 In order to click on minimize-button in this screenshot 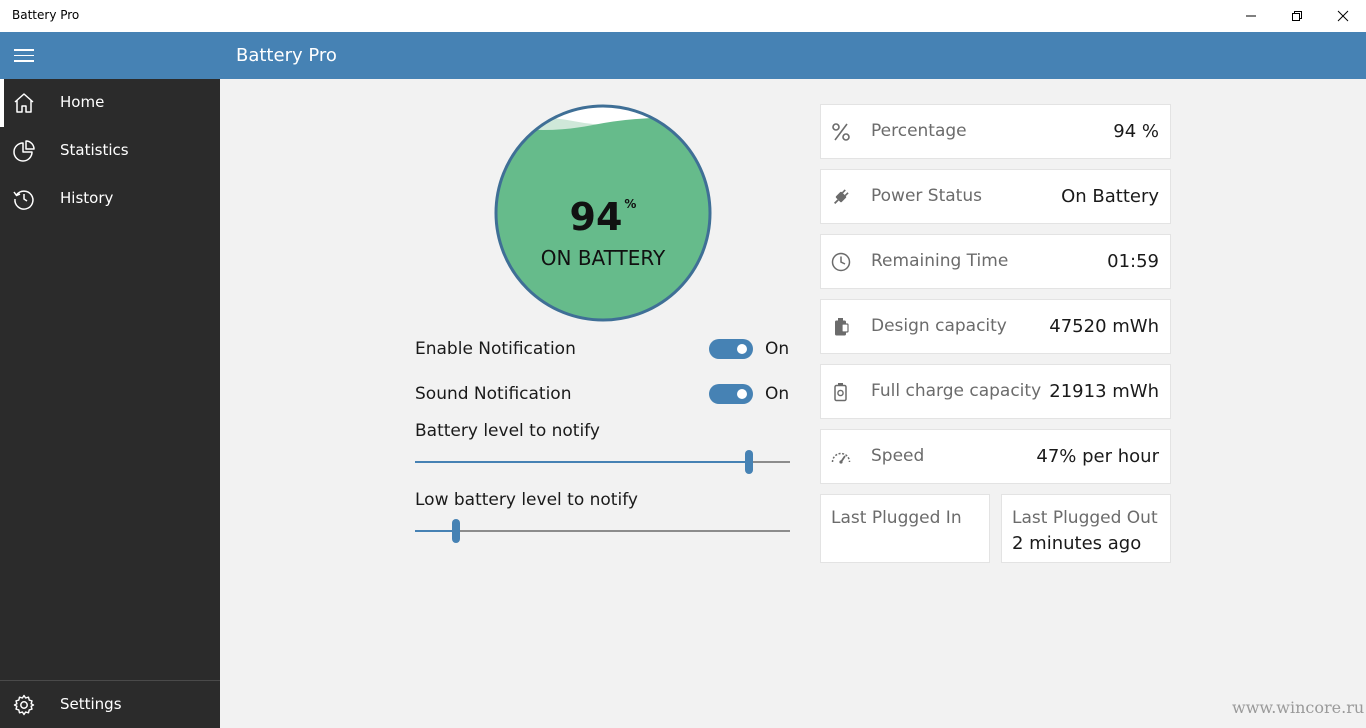, I will do `click(1251, 16)`.